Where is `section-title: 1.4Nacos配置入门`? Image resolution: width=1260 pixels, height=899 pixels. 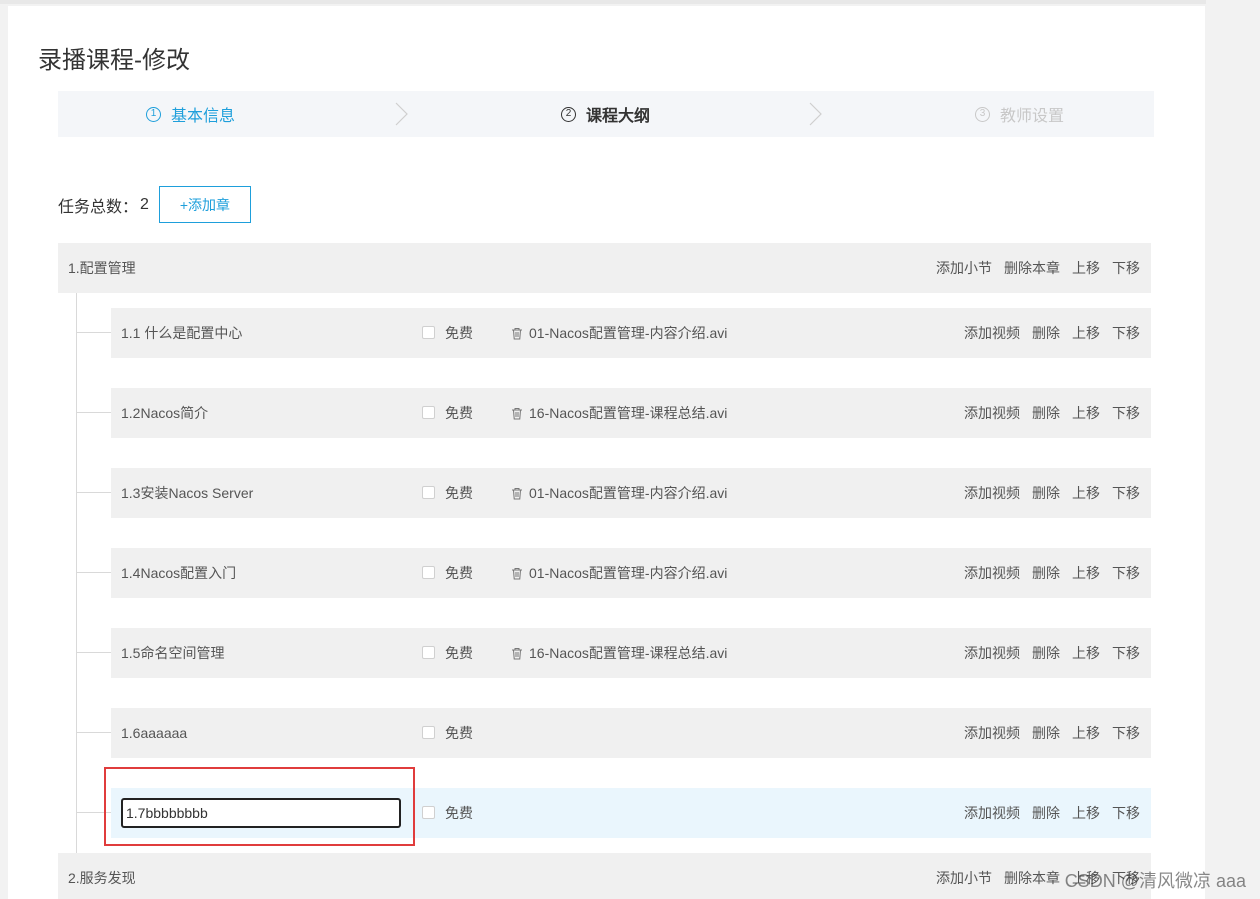 section-title: 1.4Nacos配置入门 is located at coordinates (179, 573).